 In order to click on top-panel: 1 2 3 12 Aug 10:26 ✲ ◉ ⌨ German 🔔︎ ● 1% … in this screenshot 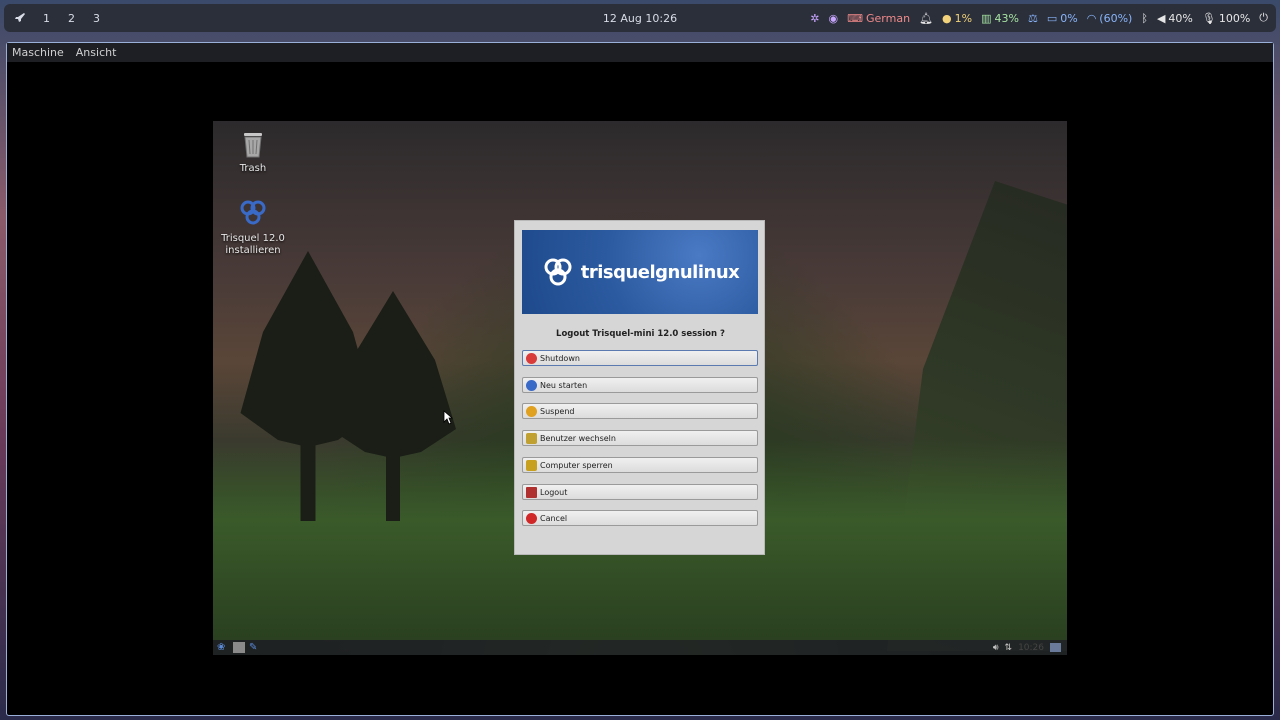, I will do `click(640, 18)`.